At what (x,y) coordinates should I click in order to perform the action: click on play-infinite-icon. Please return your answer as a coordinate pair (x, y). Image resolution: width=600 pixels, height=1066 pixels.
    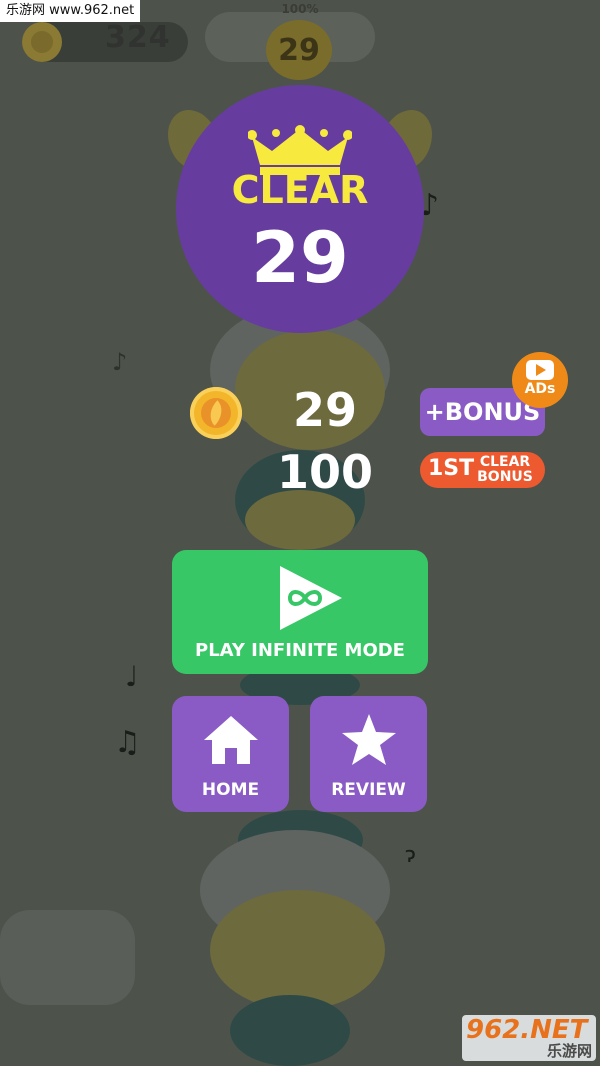
    Looking at the image, I should click on (311, 598).